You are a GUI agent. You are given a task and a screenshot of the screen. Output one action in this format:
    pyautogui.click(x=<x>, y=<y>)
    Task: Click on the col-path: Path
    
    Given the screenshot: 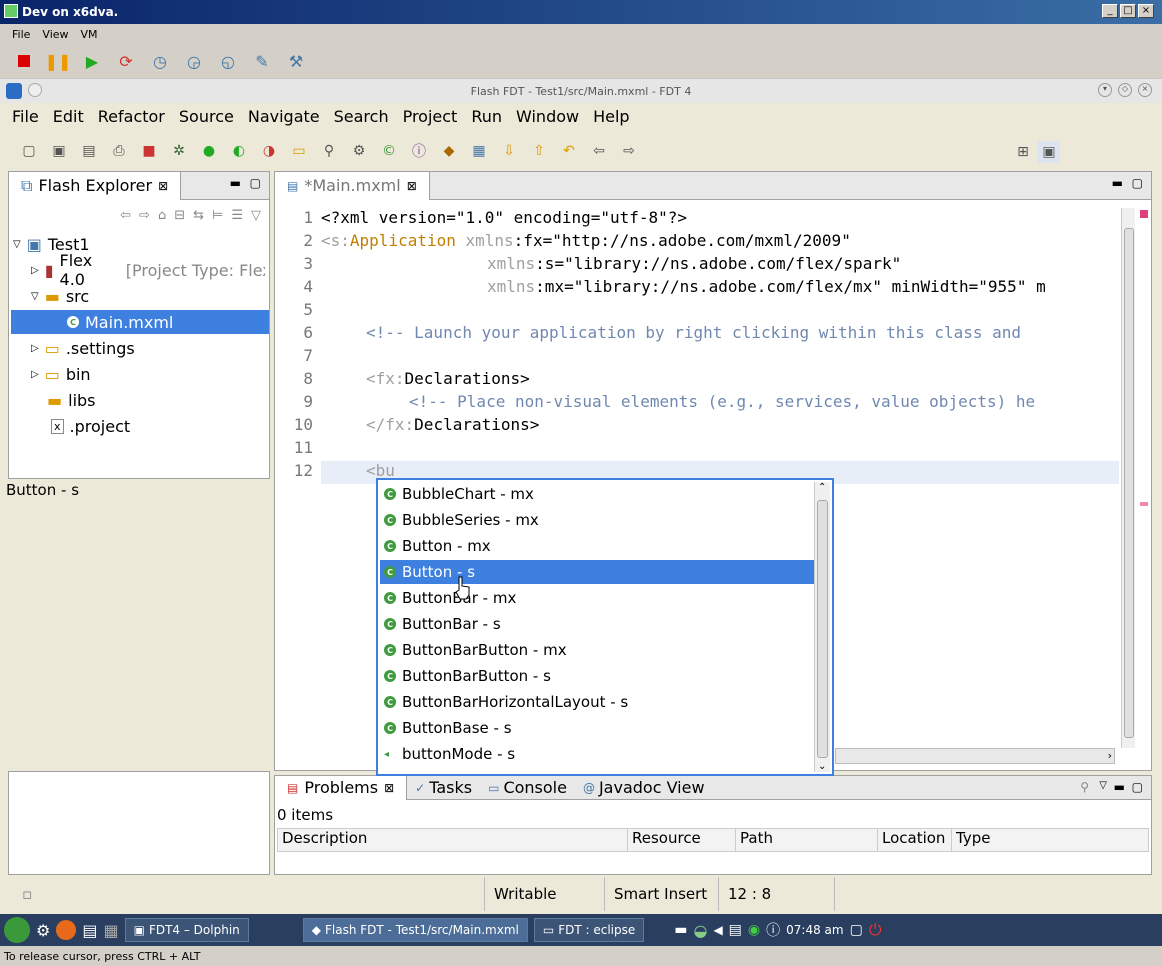 What is the action you would take?
    pyautogui.click(x=807, y=840)
    